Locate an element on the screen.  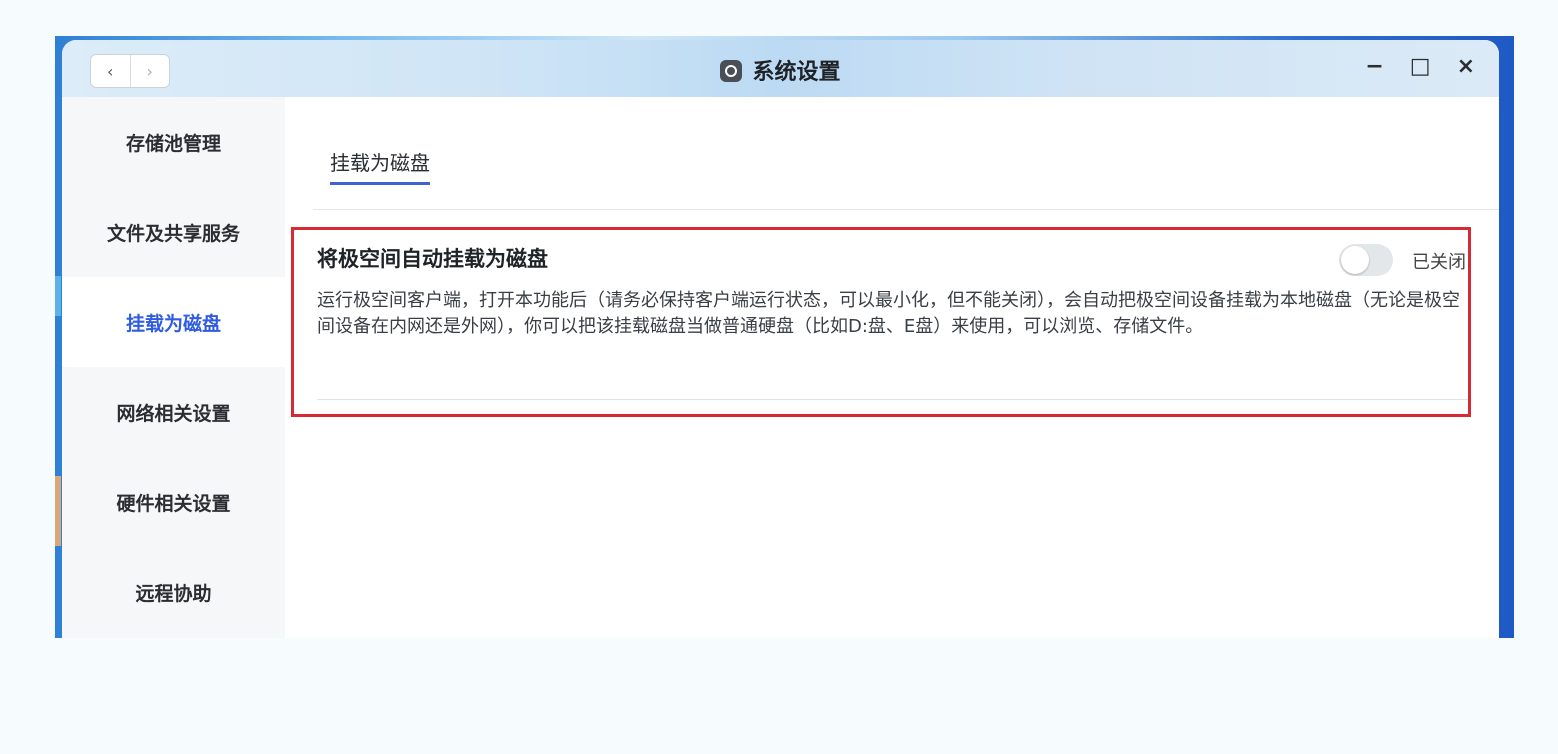
sidebar-item-label: 网络相关设置 is located at coordinates (173, 413).